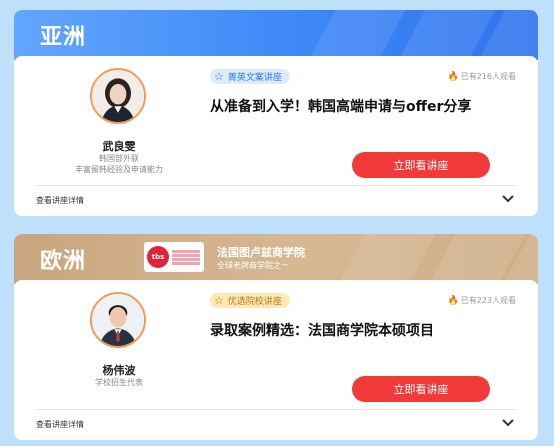  I want to click on europe-header: 欧洲 tbs 法国图卢兹商学院 全球老牌商学院之一, so click(276, 259).